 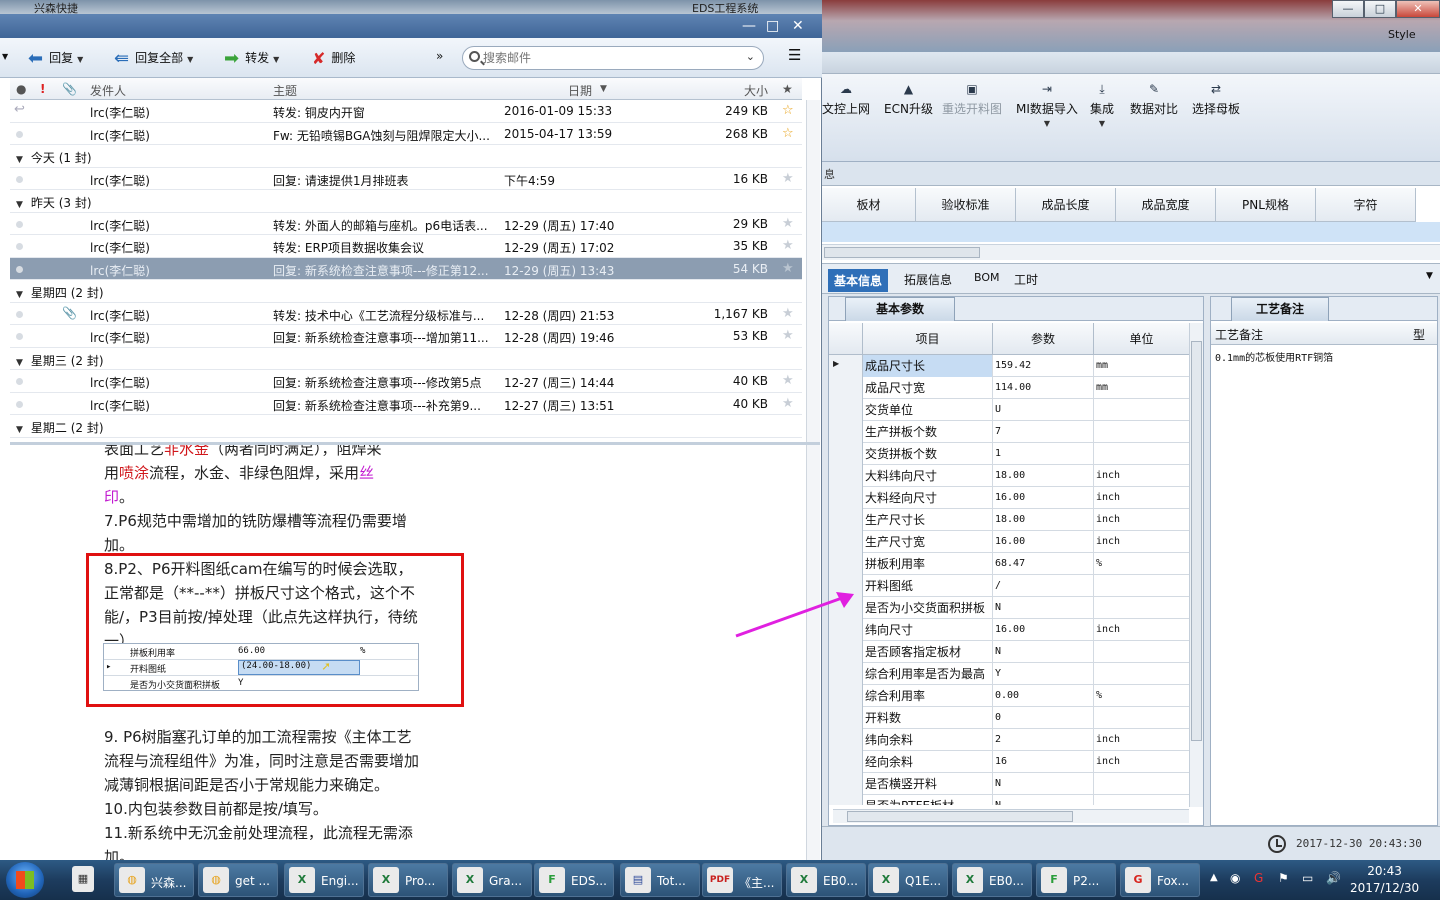 I want to click on param-value: N, so click(x=1043, y=784).